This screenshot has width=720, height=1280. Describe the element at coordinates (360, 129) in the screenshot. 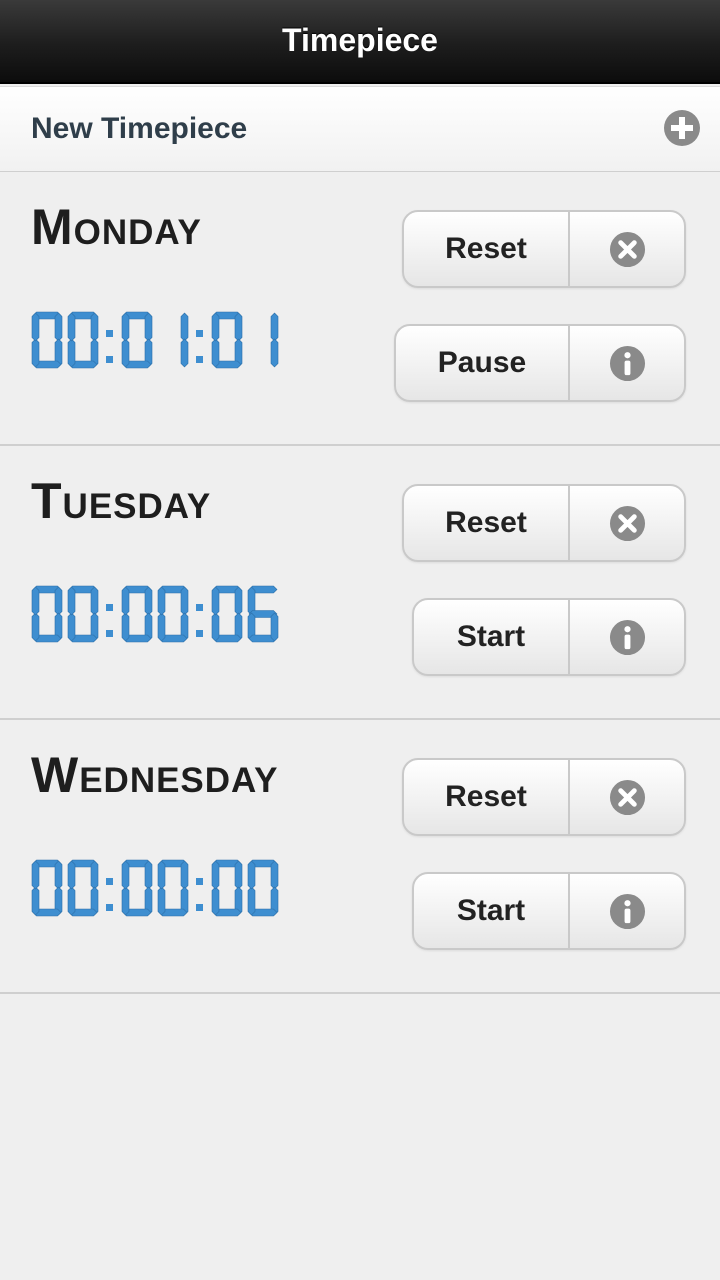

I see `new-timepiece-row: New Timepiece` at that location.